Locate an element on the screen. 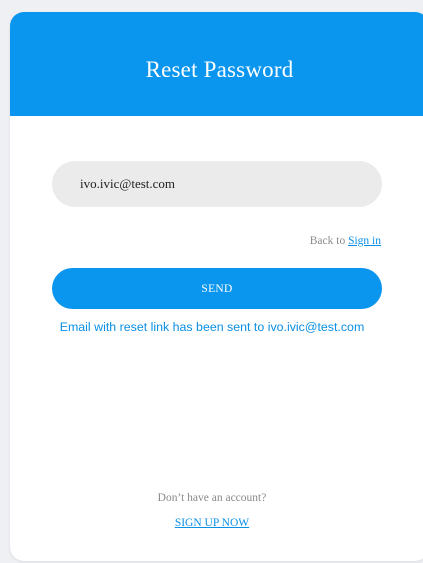 The width and height of the screenshot is (423, 563). back-to-sign-in: Back to Sign in is located at coordinates (345, 241).